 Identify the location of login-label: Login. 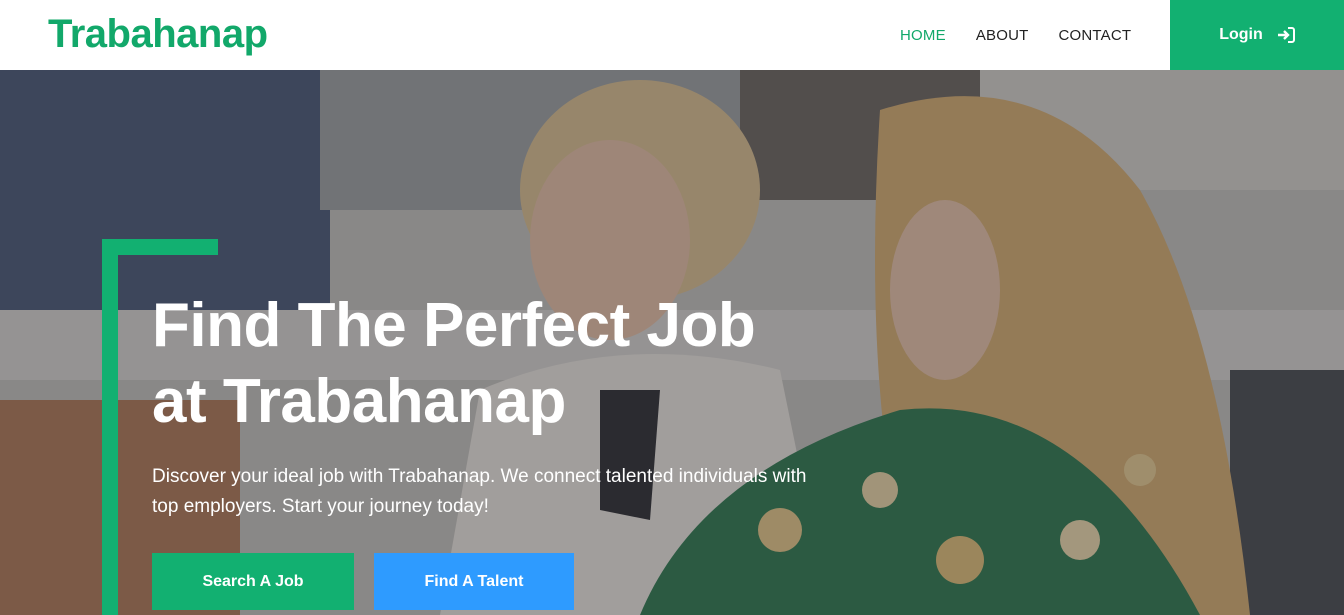
(1241, 34).